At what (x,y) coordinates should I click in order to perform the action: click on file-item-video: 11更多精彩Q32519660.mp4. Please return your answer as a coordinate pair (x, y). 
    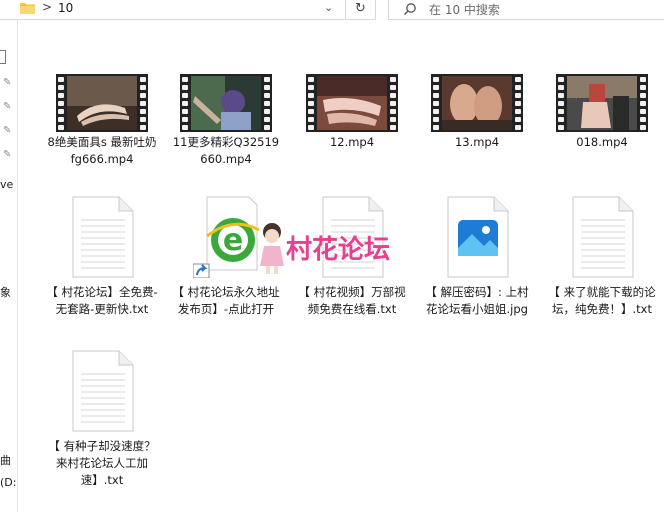
    Looking at the image, I should click on (226, 121).